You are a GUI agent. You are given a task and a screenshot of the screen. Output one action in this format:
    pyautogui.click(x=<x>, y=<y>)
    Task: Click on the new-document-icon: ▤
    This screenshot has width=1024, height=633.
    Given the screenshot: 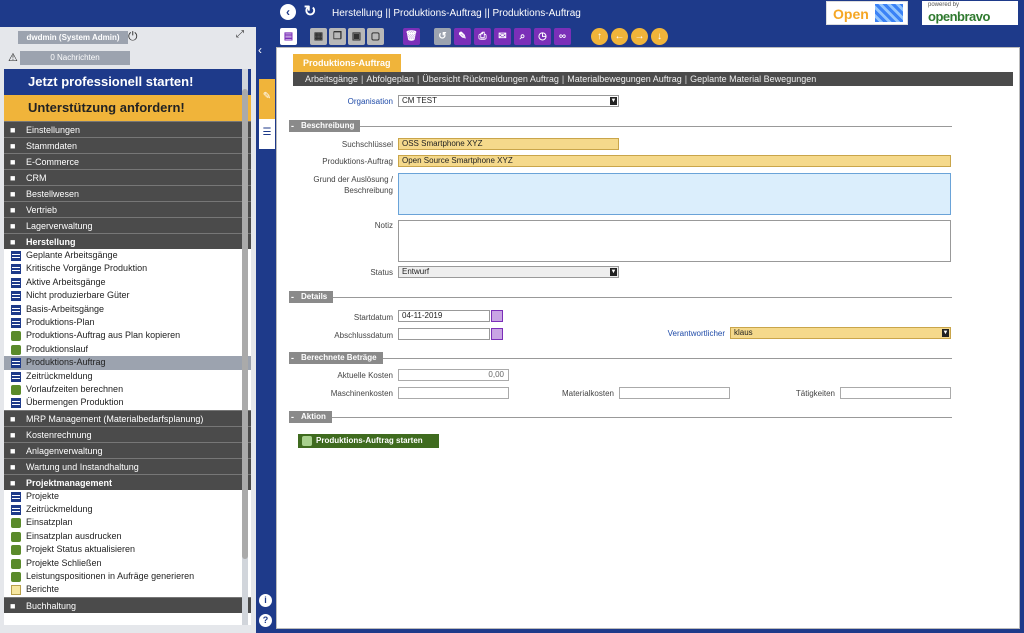 What is the action you would take?
    pyautogui.click(x=288, y=36)
    